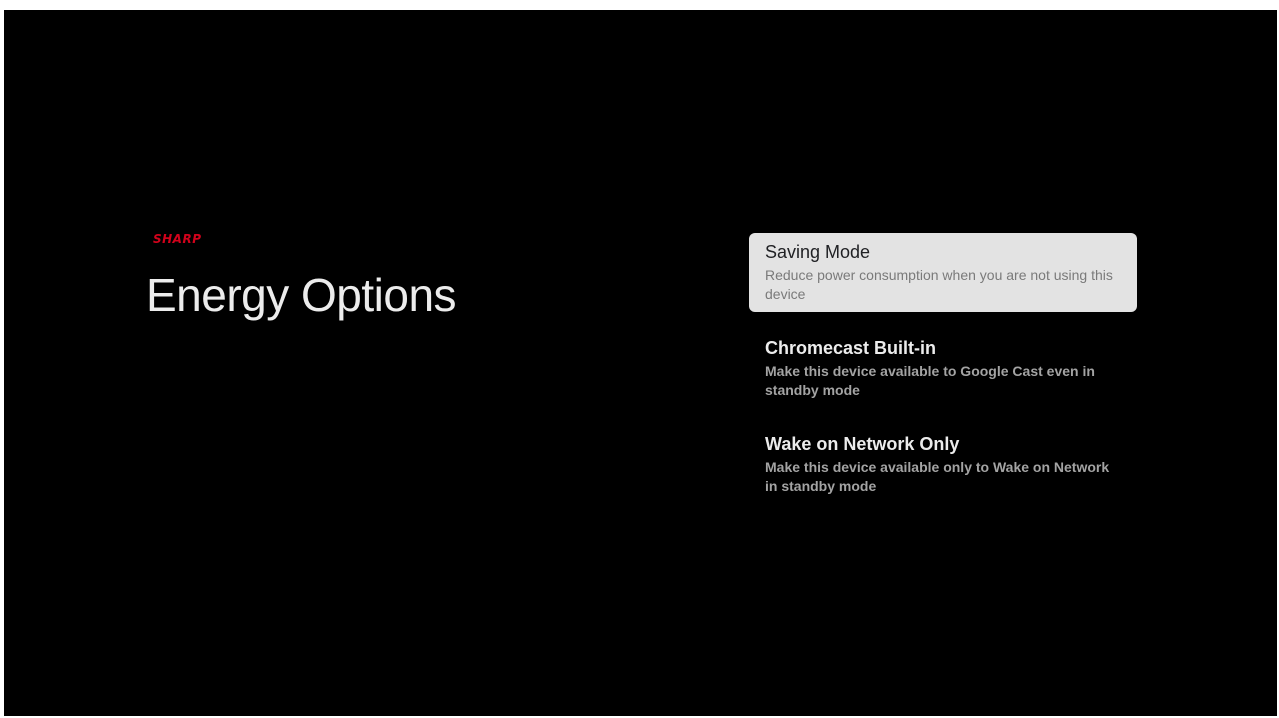 The height and width of the screenshot is (718, 1279). Describe the element at coordinates (851, 348) in the screenshot. I see `menu-item-title: Chromecast Built-in` at that location.